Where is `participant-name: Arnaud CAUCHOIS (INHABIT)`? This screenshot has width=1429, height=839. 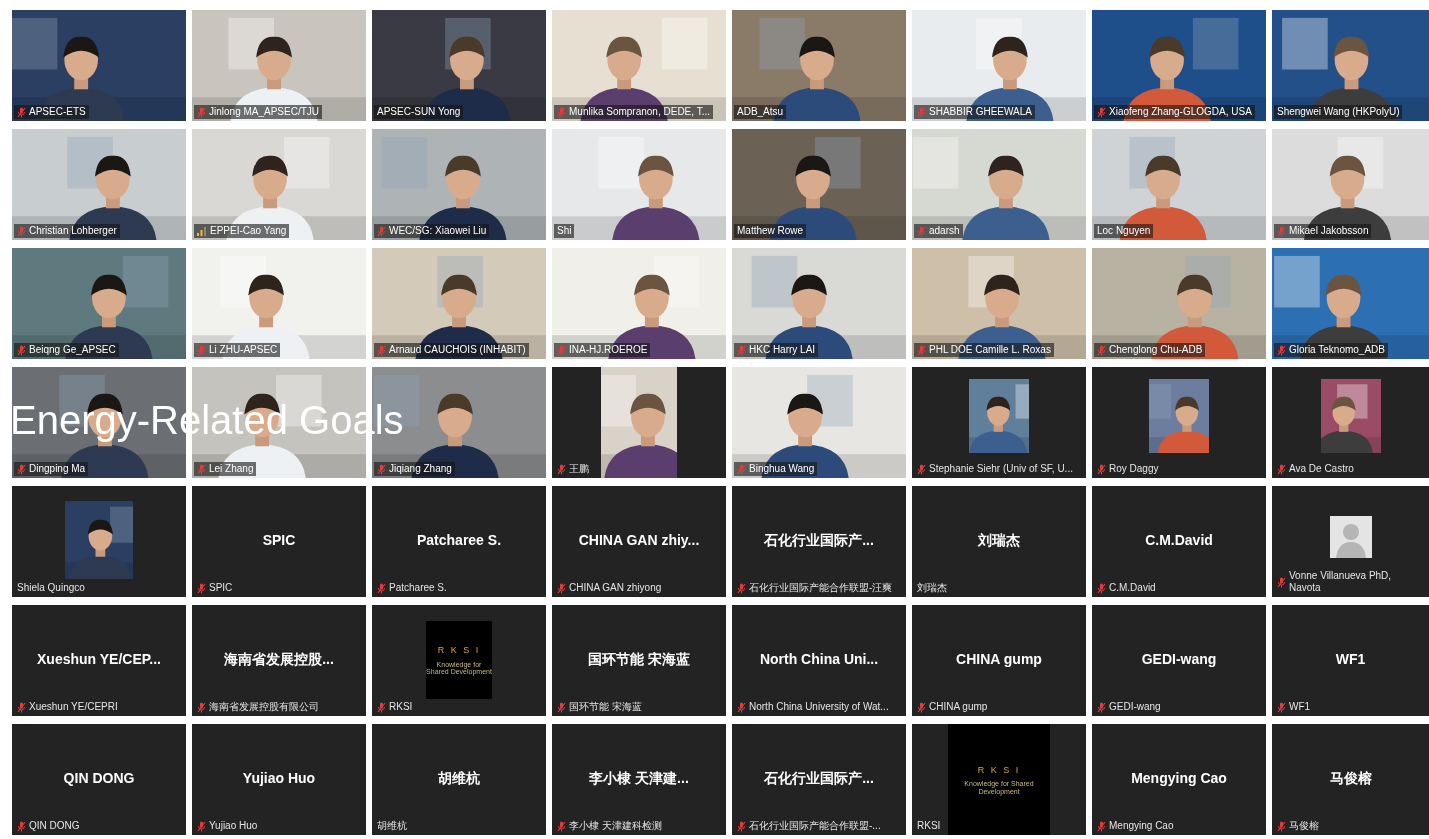 participant-name: Arnaud CAUCHOIS (INHABIT) is located at coordinates (457, 350).